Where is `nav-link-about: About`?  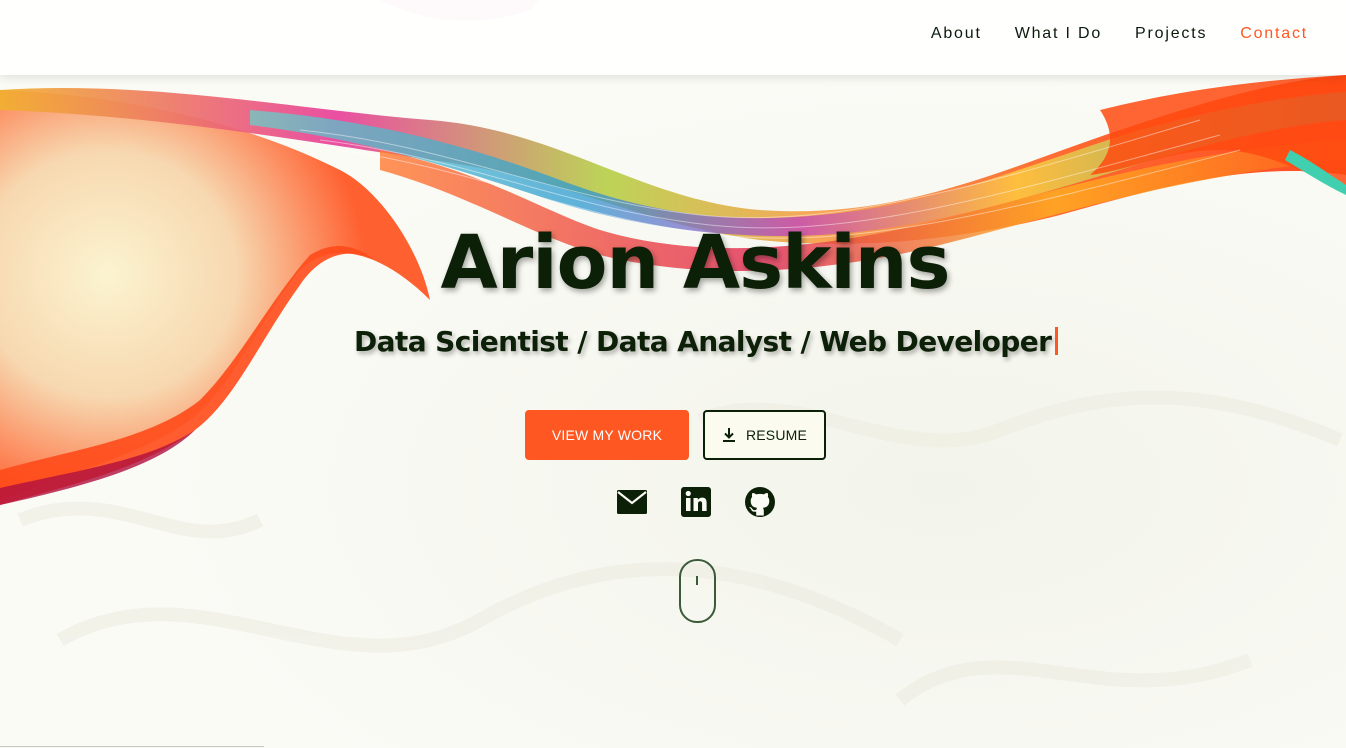 nav-link-about: About is located at coordinates (956, 34).